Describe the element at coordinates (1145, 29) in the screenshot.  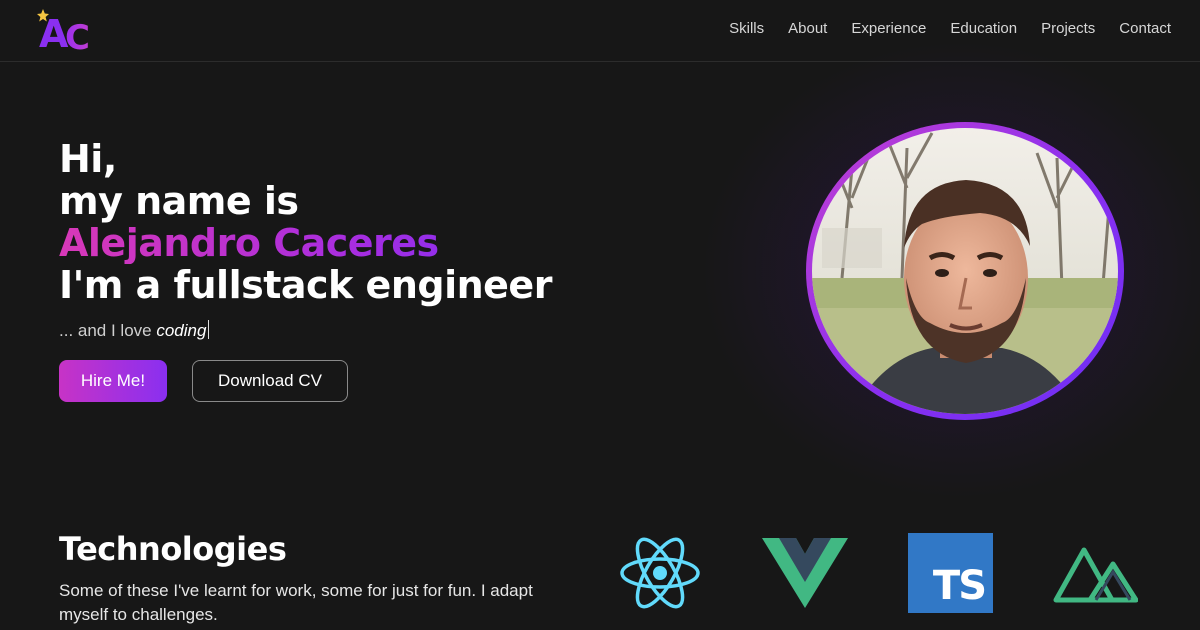
I see `nav-contact: Contact` at that location.